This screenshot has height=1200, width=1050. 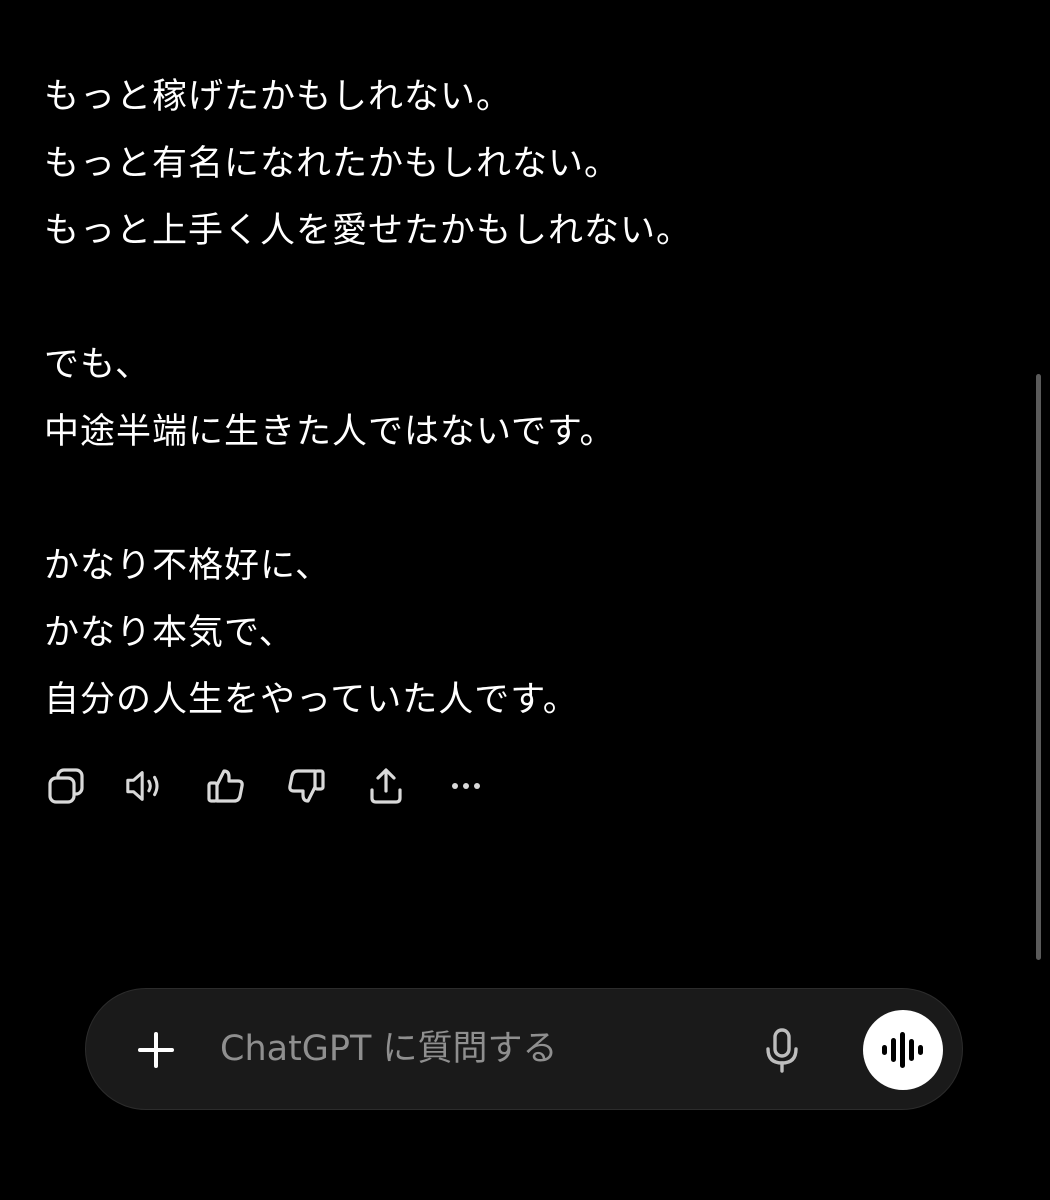 I want to click on more-options-button, so click(x=466, y=786).